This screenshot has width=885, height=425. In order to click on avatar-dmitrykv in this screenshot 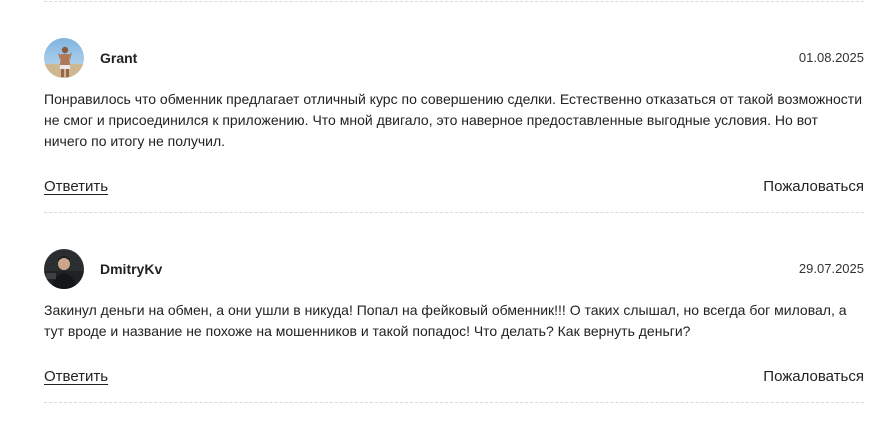, I will do `click(64, 269)`.